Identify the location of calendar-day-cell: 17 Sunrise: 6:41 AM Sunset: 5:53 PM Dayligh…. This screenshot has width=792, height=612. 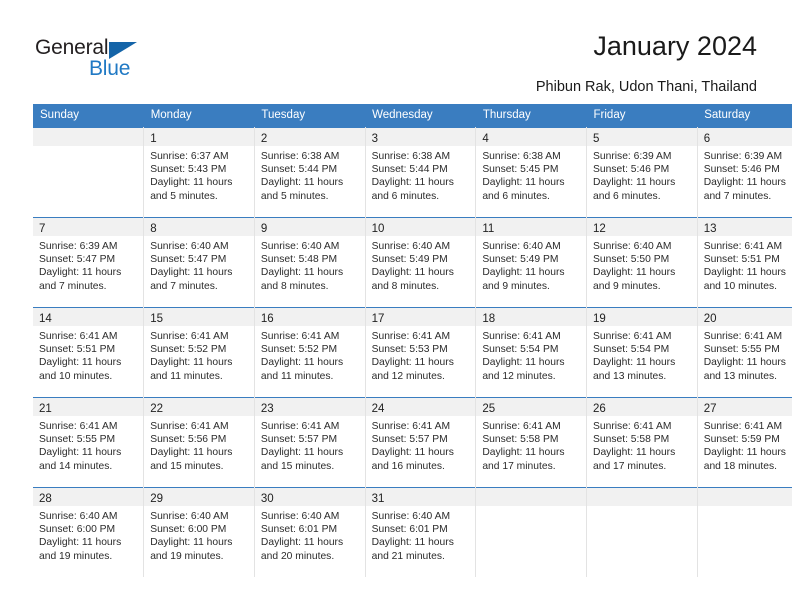
(421, 352).